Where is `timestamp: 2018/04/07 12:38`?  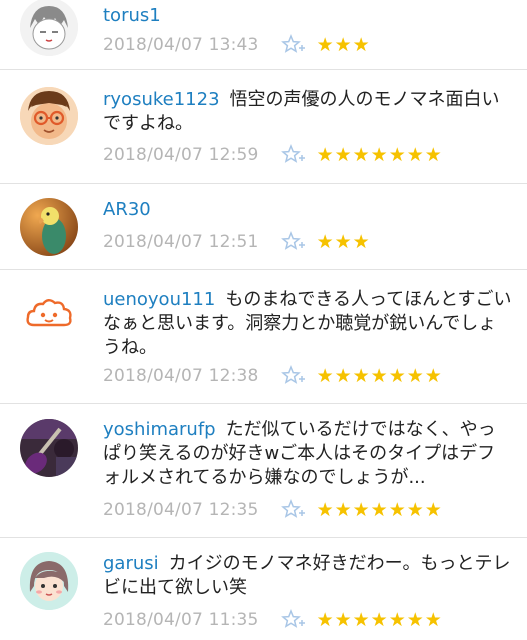 timestamp: 2018/04/07 12:38 is located at coordinates (181, 376).